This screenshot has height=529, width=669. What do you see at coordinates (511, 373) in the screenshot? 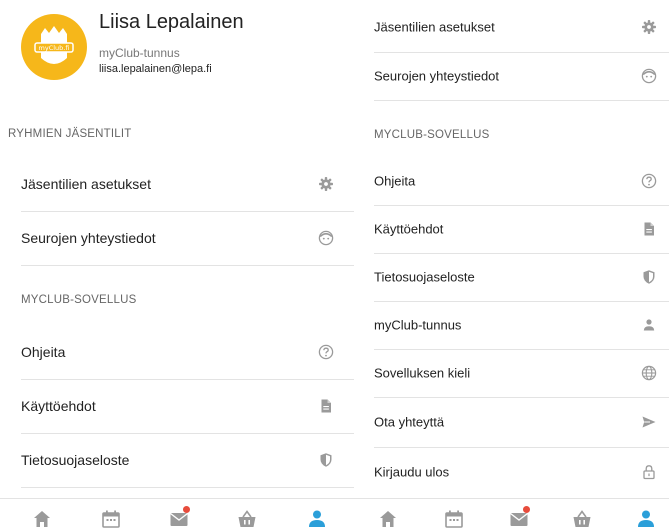
I see `menu-item-app-language: Sovelluksen kieli` at bounding box center [511, 373].